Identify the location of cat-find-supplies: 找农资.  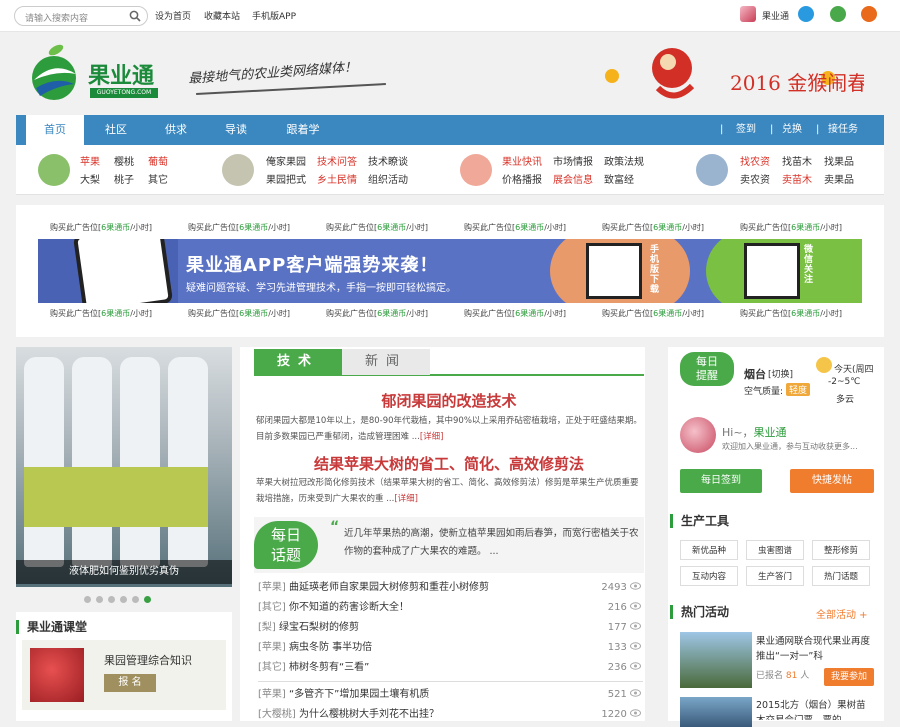
(761, 163).